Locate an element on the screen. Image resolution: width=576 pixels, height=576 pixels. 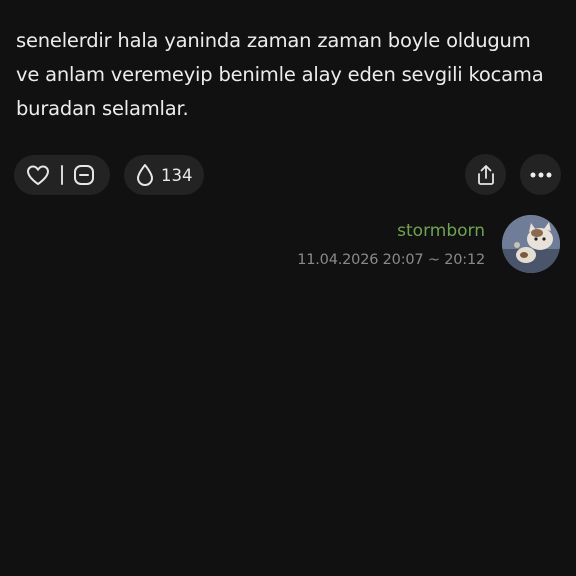
entry-timestamp: 11.04.2026 20:07 ~ 20:12 is located at coordinates (391, 260).